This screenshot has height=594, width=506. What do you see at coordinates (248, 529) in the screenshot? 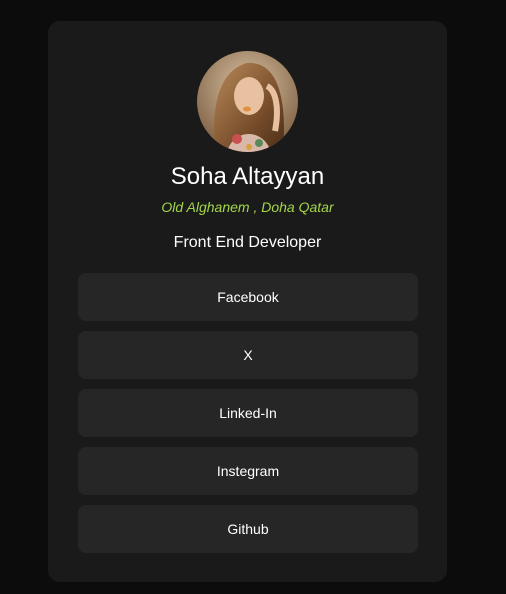
I see `github-link-button: Github` at bounding box center [248, 529].